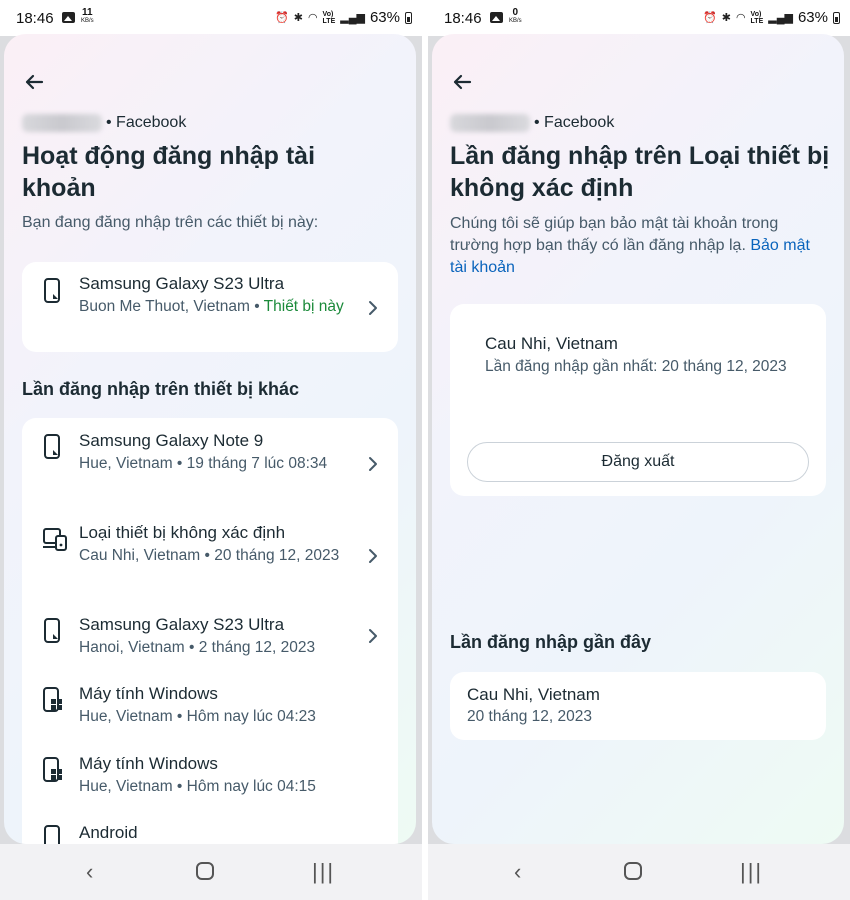  Describe the element at coordinates (638, 706) in the screenshot. I see `recent-login-card: Cau Nhi, Vietnam 20 tháng 12, 2023` at that location.